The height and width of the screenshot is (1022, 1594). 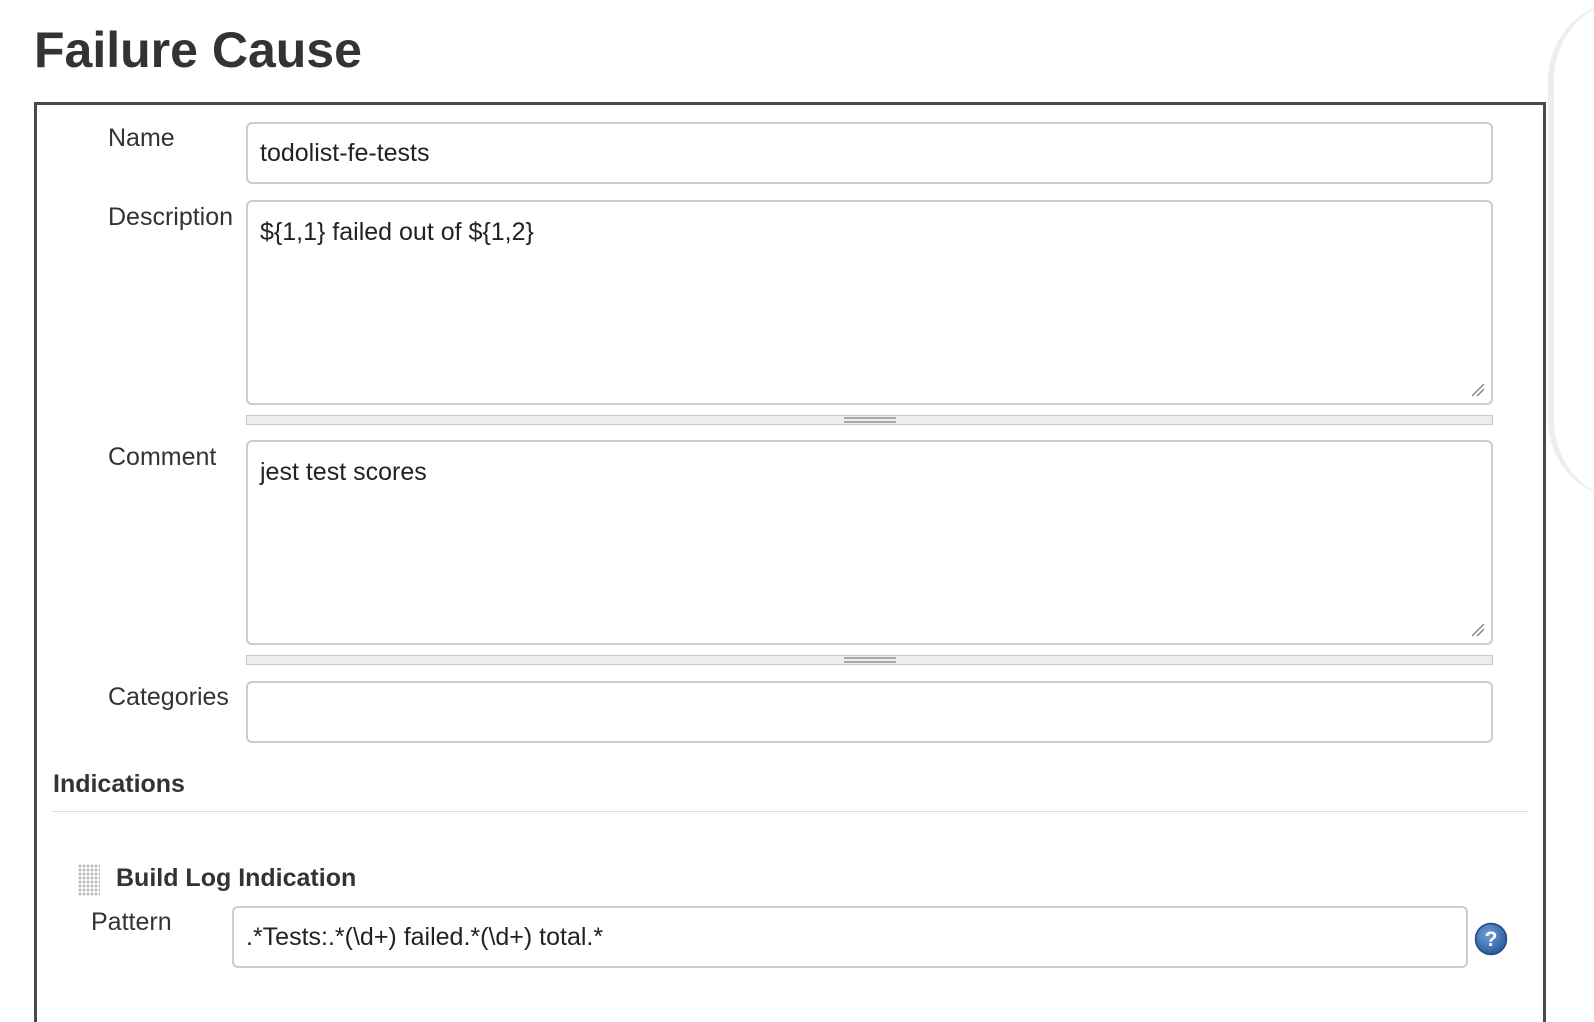 I want to click on indications-header: Indications, so click(x=119, y=784).